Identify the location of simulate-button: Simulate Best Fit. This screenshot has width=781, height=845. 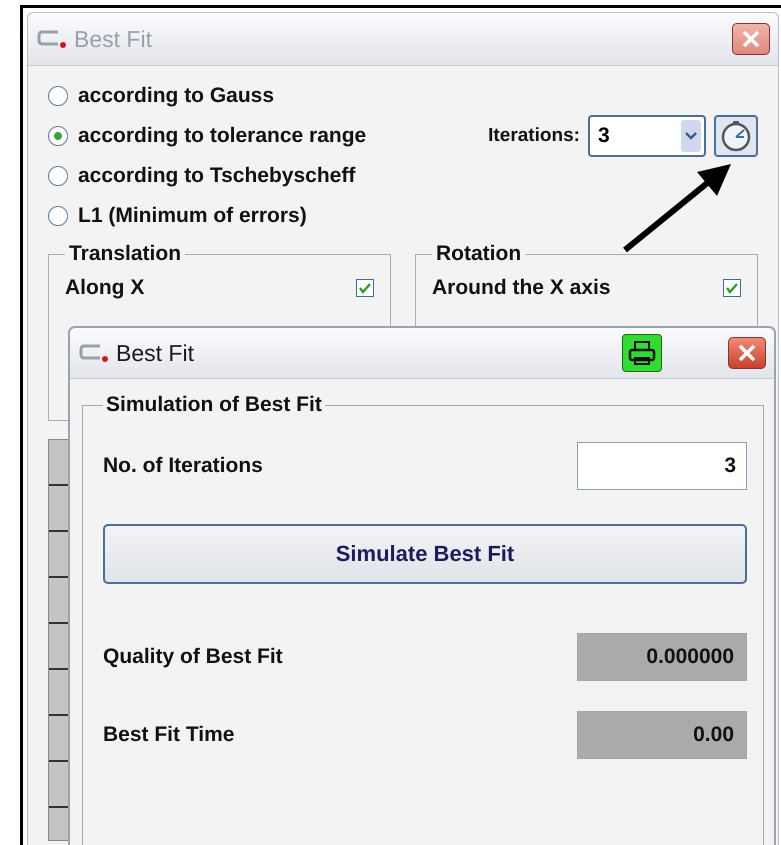
(425, 554).